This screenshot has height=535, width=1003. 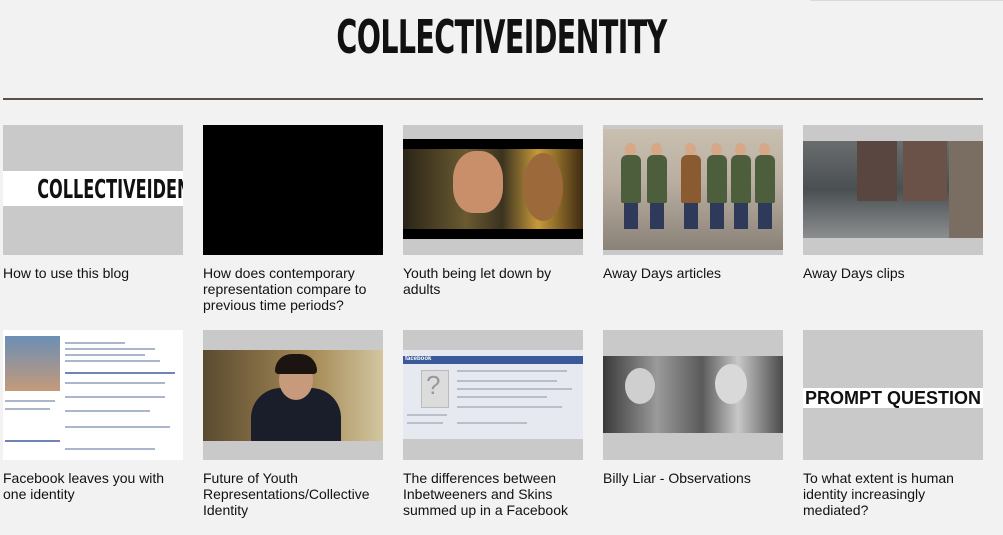 I want to click on wall-shape, so click(x=966, y=189).